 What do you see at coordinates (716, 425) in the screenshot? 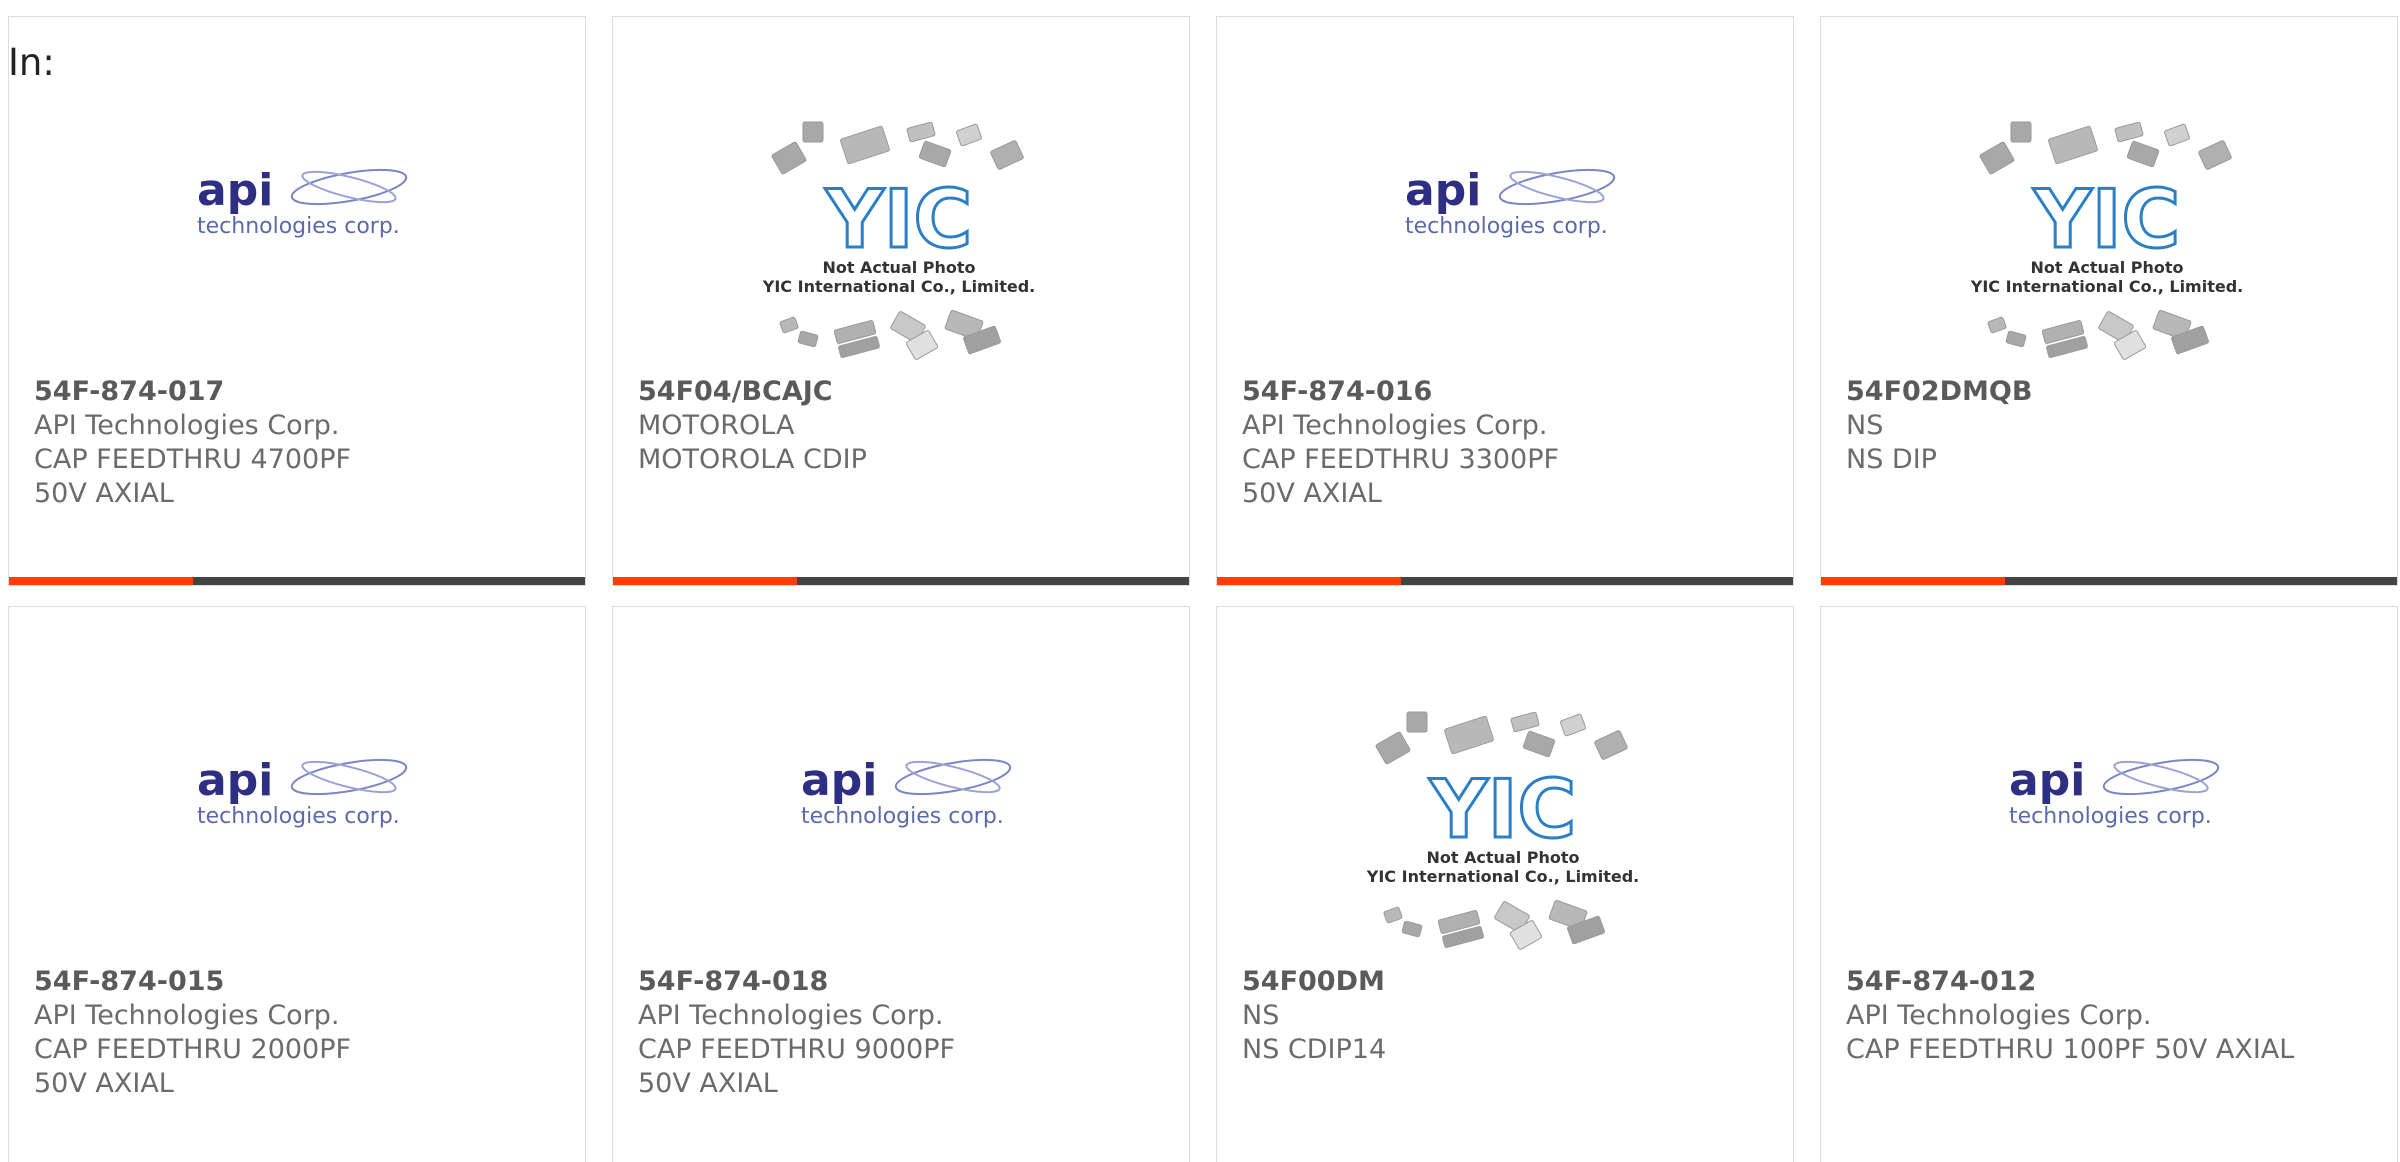
I see `manufacturer: MOTOROLA` at bounding box center [716, 425].